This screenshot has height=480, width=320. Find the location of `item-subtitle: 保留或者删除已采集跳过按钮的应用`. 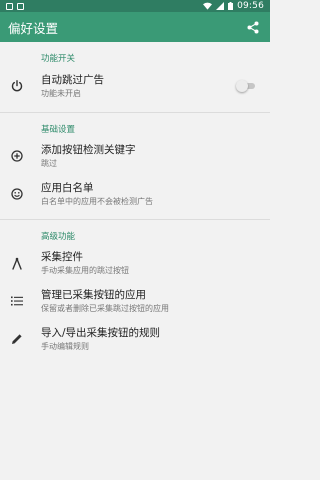

item-subtitle: 保留或者删除已采集跳过按钮的应用 is located at coordinates (105, 308).